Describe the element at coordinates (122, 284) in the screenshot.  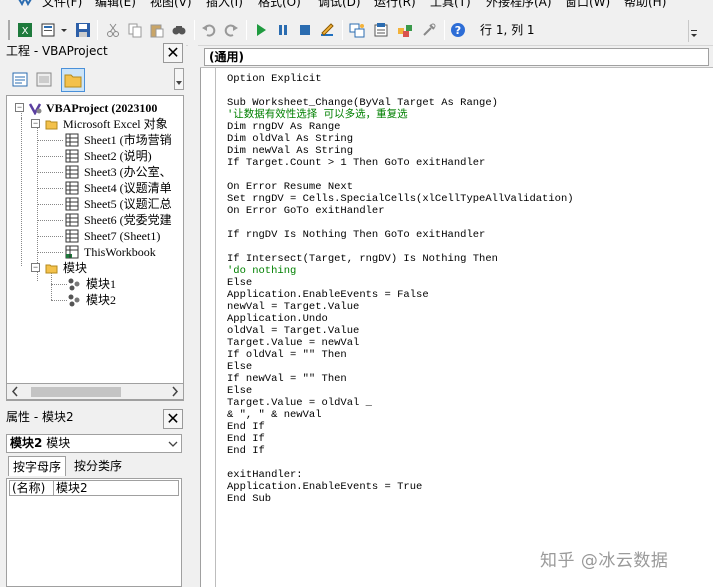
I see `tree-item-module1: 模块1` at that location.